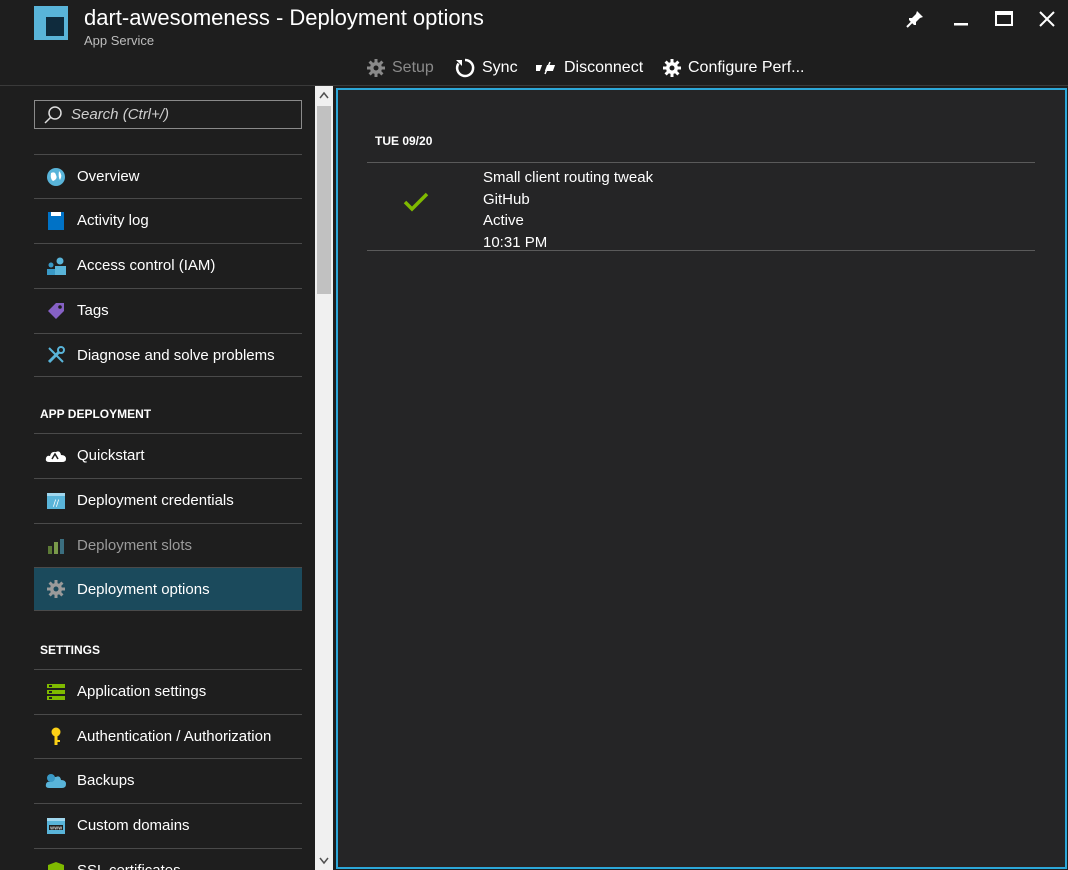 Image resolution: width=1068 pixels, height=870 pixels. I want to click on disconnect-icon, so click(546, 68).